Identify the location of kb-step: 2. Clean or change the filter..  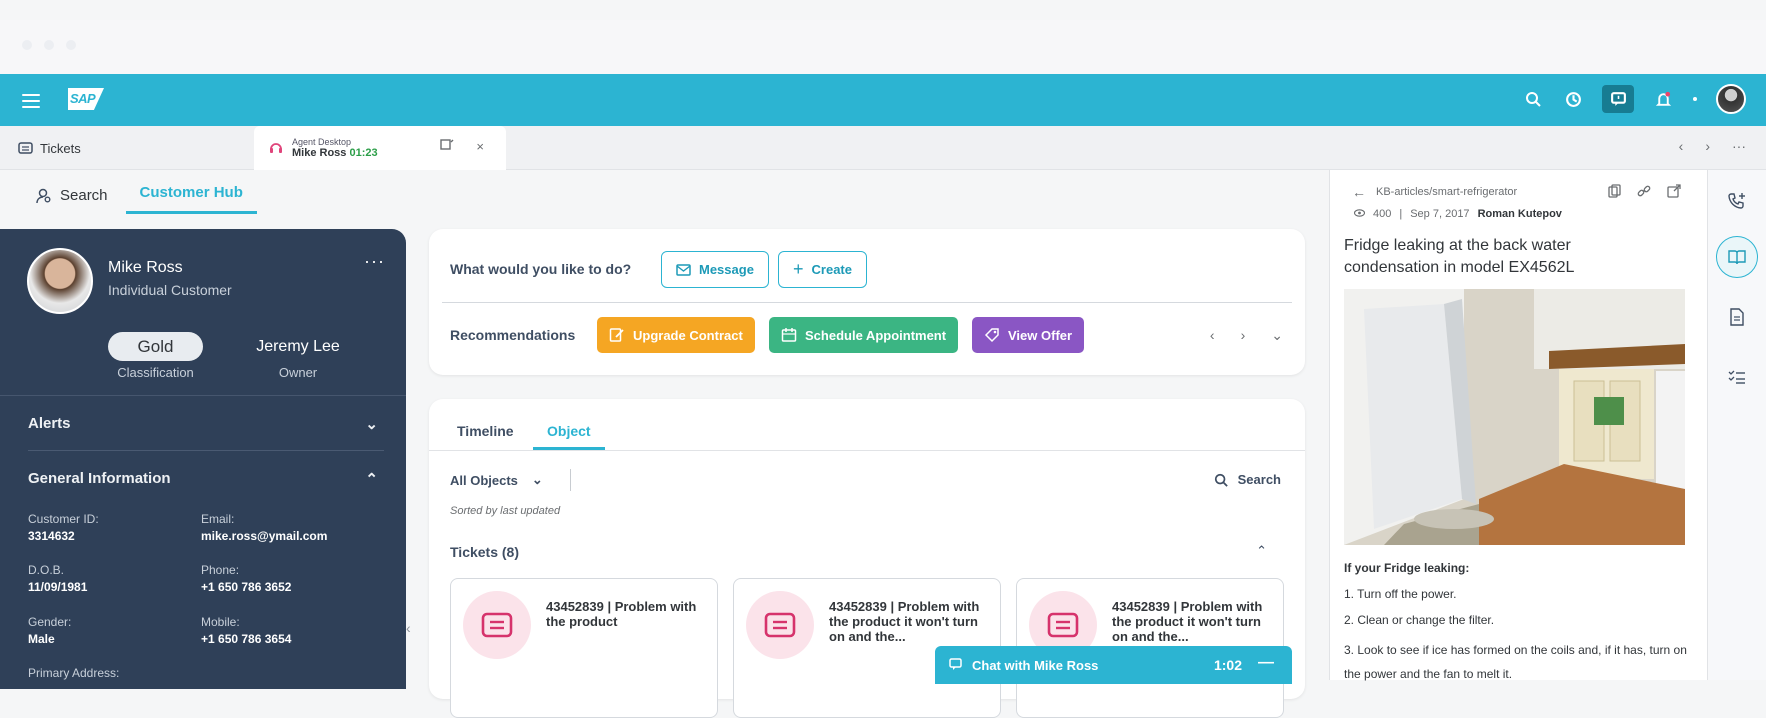
(1419, 620).